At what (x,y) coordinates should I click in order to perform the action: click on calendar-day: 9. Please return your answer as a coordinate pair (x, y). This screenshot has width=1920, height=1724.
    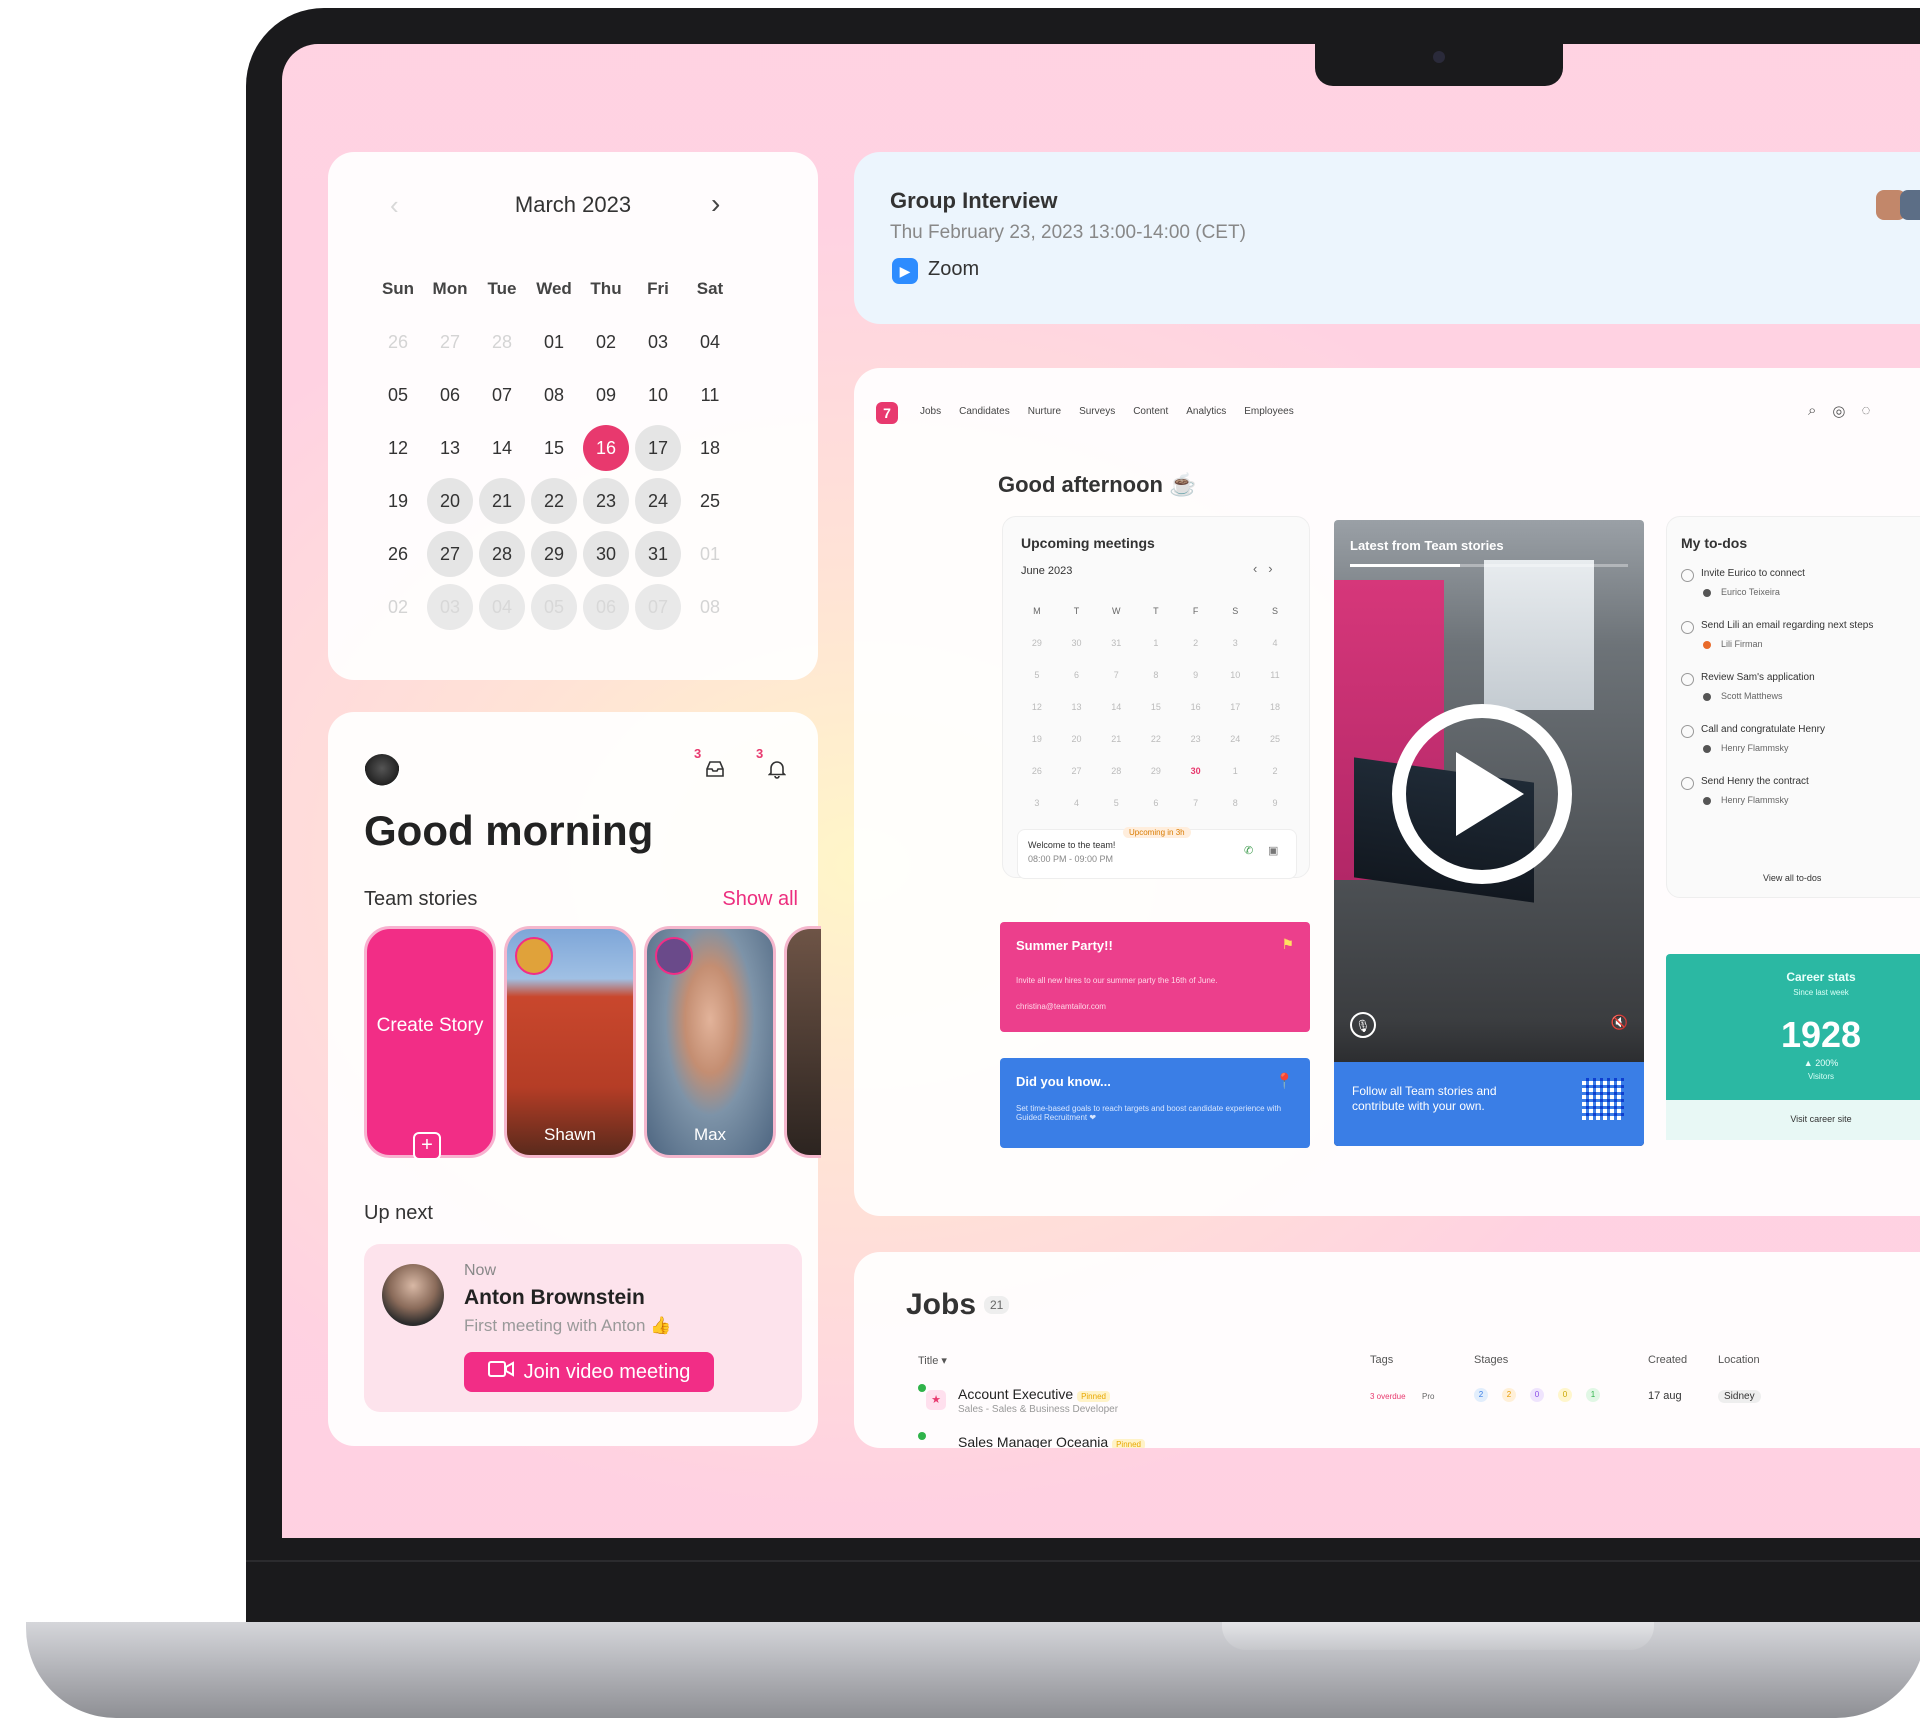
    Looking at the image, I should click on (1275, 803).